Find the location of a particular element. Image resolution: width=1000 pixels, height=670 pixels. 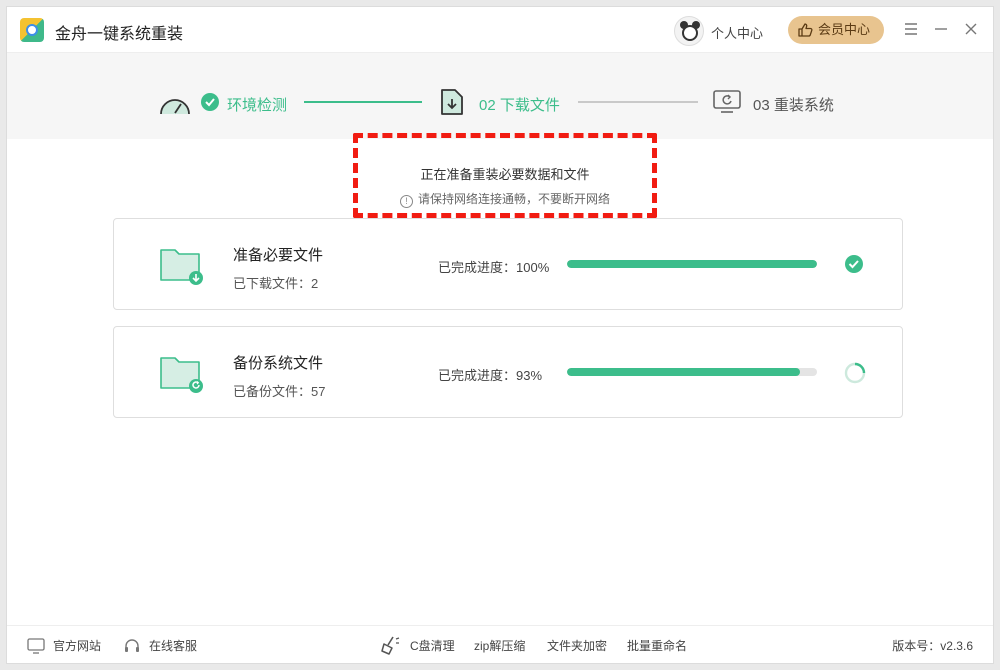

tool-batch-rename: 批量重命名 is located at coordinates (657, 645).